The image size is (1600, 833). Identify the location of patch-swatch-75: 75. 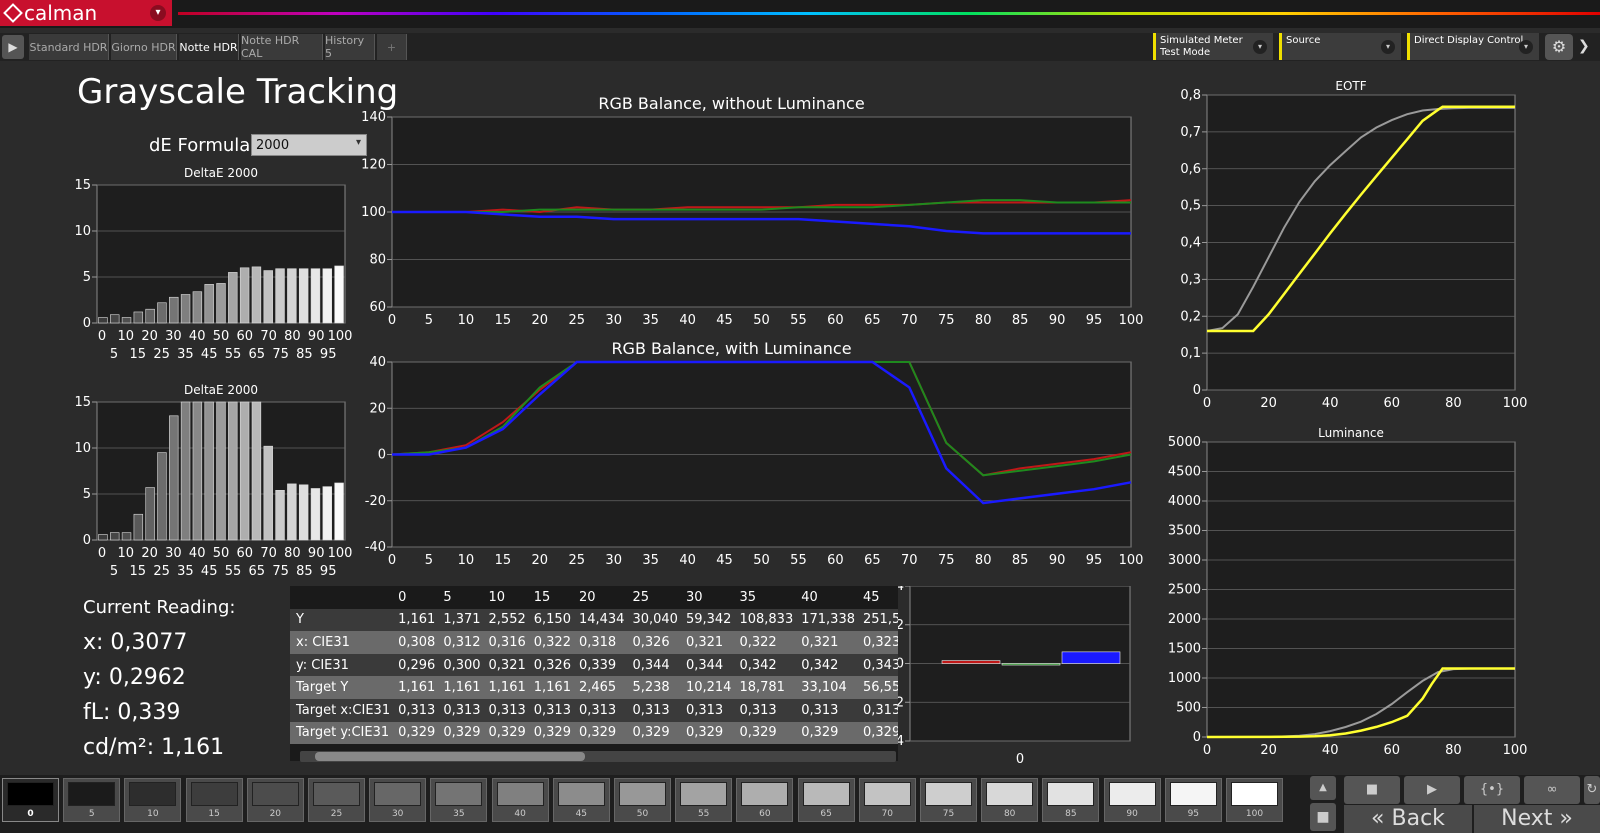
(948, 800).